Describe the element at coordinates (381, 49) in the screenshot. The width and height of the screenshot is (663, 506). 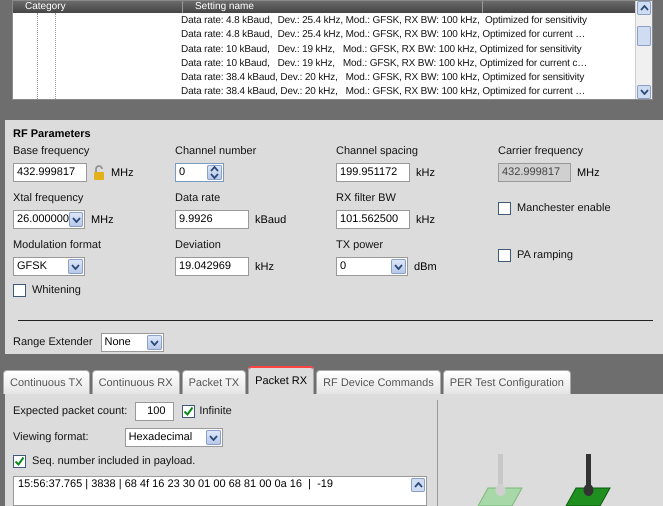
I see `setting-row: Data rate: 10 kBaud, Dev.: 19 kHz, Mod.: GFSK, RX BW: 100 kHz, Optimized for sensitivity` at that location.